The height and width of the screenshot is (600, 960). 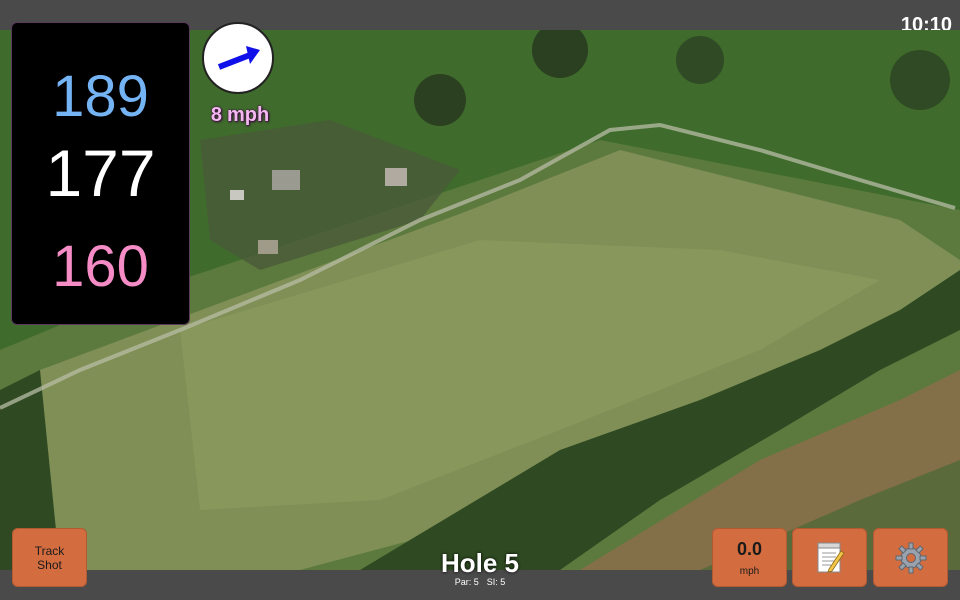 I want to click on wind-arrow-icon, so click(x=238, y=58).